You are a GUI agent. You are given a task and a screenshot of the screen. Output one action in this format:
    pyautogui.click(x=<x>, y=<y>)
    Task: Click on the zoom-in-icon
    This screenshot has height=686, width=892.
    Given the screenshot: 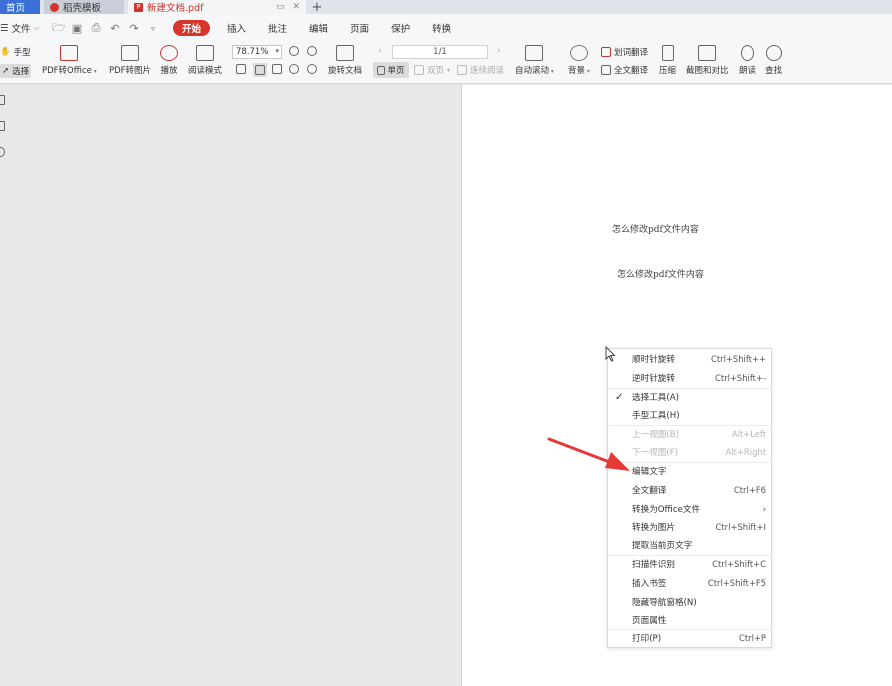 What is the action you would take?
    pyautogui.click(x=312, y=51)
    